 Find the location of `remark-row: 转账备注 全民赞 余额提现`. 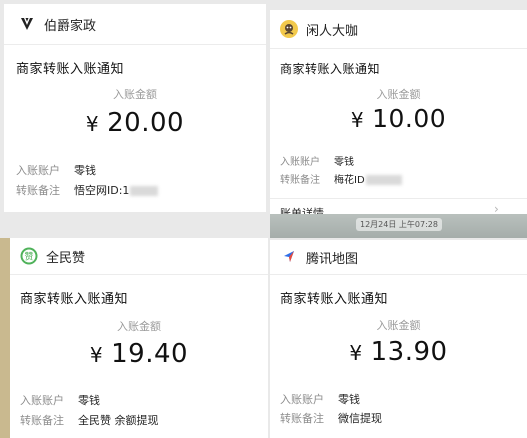

remark-row: 转账备注 全民赞 余额提现 is located at coordinates (89, 420).